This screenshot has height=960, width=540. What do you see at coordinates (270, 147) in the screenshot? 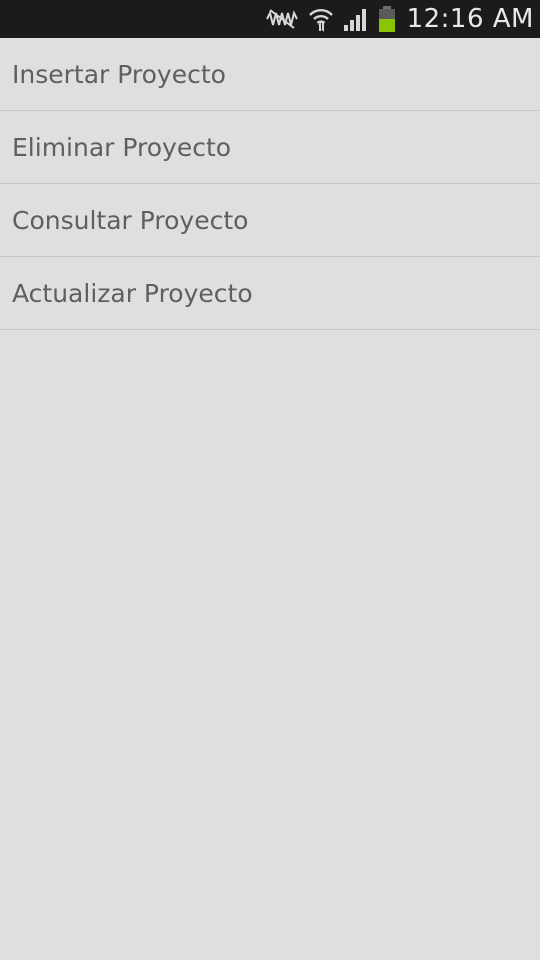
I see `menu-item-eliminar-proyecto: Eliminar Proyecto` at bounding box center [270, 147].